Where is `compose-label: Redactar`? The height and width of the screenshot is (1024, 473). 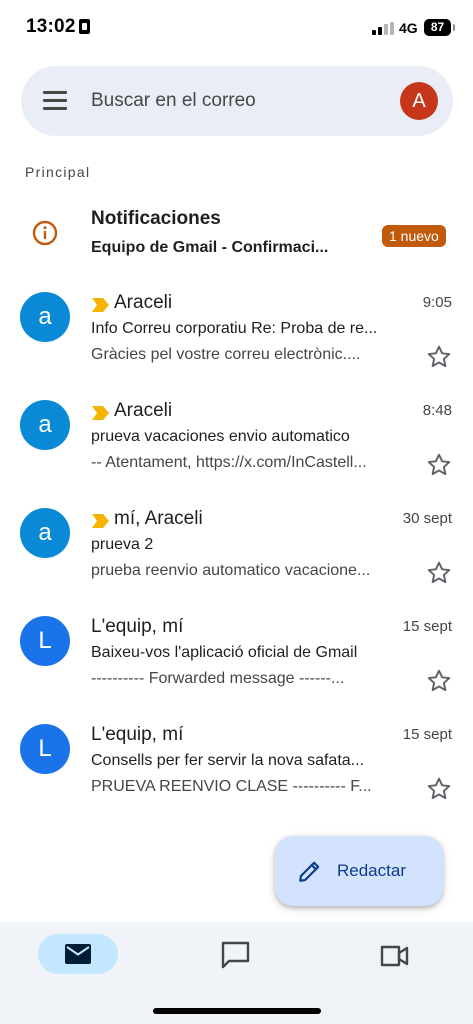 compose-label: Redactar is located at coordinates (371, 870).